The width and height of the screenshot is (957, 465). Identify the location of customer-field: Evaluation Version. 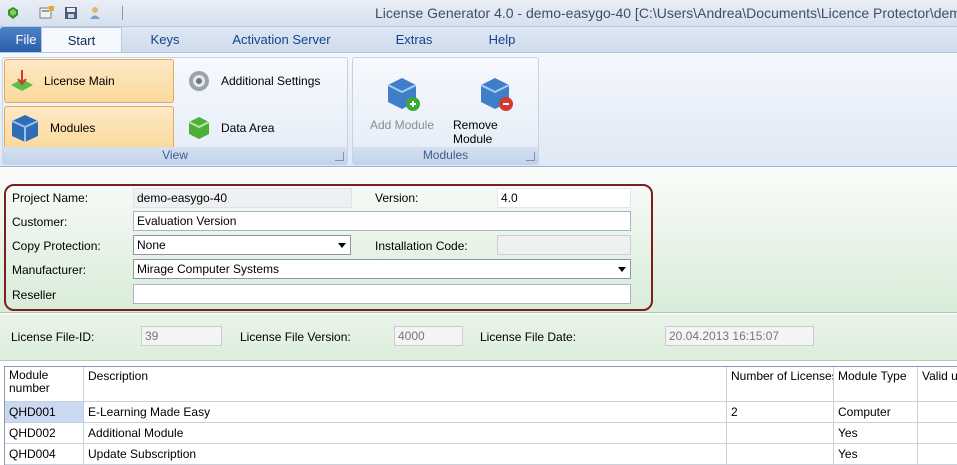
(382, 221).